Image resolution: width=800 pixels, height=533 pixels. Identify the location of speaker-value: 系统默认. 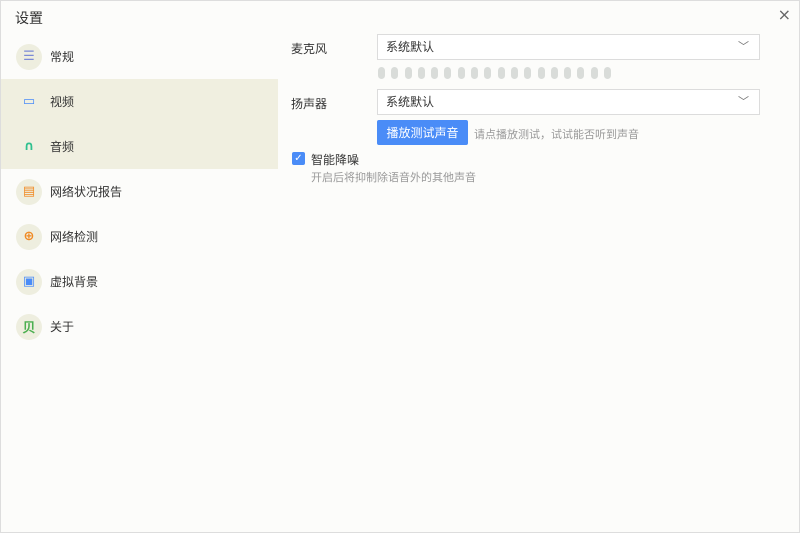
(410, 102).